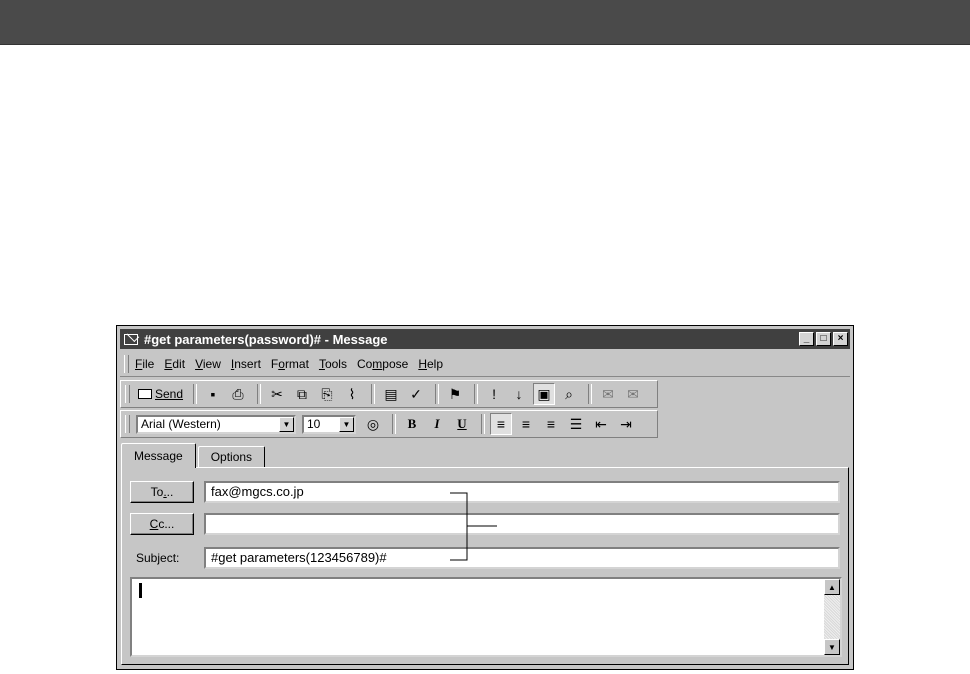 The image size is (970, 674). I want to click on scroll-up-icon: ▲, so click(832, 587).